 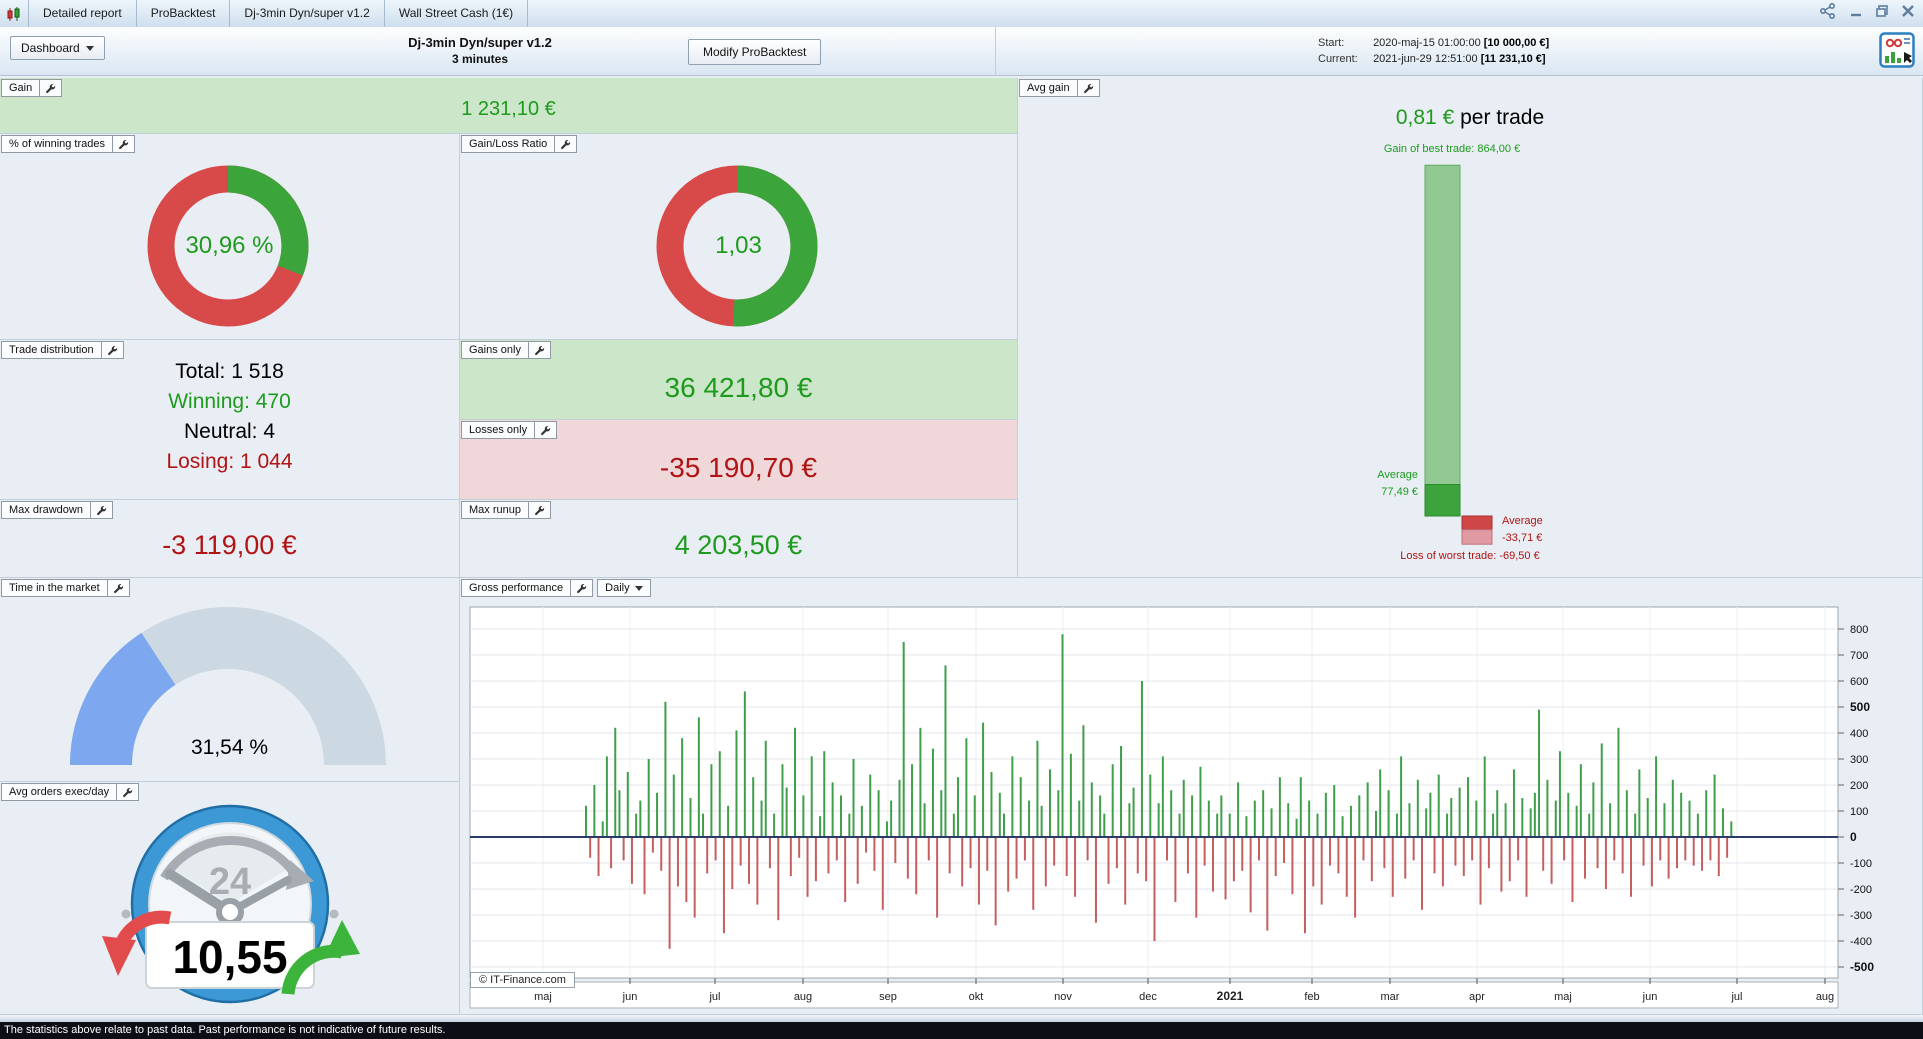 I want to click on period-select-value: Daily, so click(x=617, y=588).